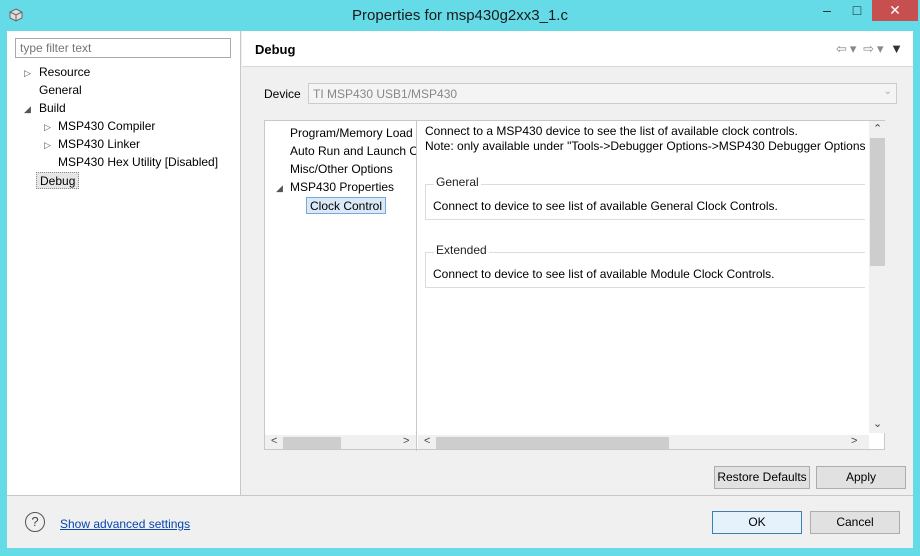 The image size is (920, 556). What do you see at coordinates (35, 522) in the screenshot?
I see `help-icon: ?` at bounding box center [35, 522].